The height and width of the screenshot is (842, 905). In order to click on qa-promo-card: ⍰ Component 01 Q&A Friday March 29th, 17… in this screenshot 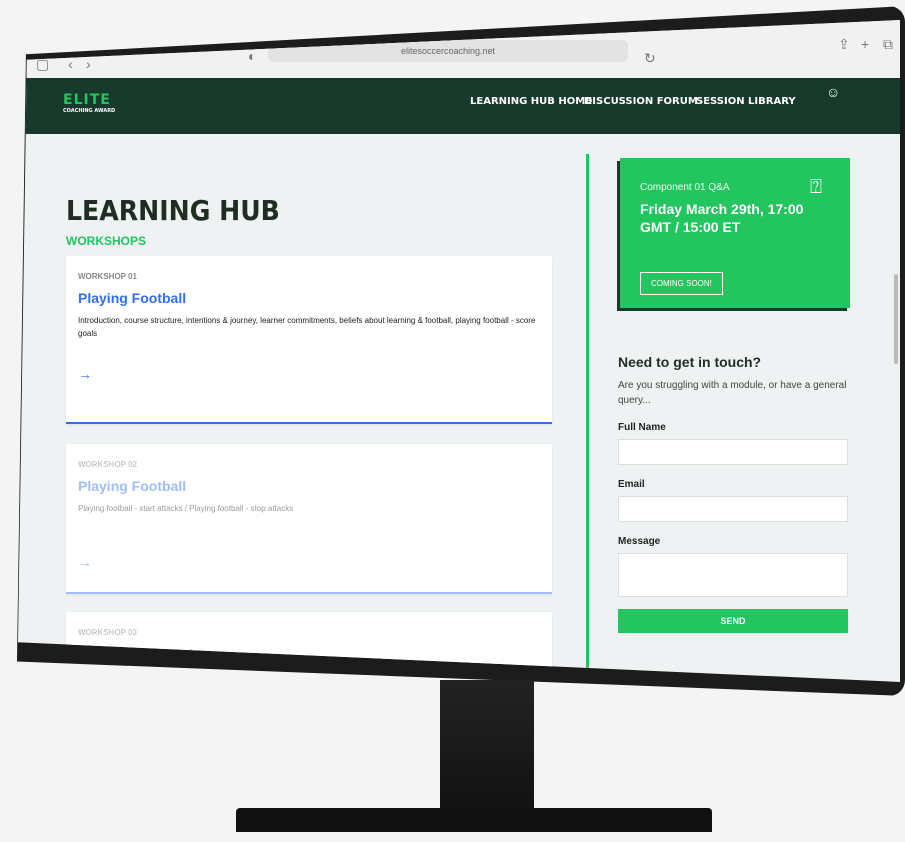, I will do `click(735, 233)`.